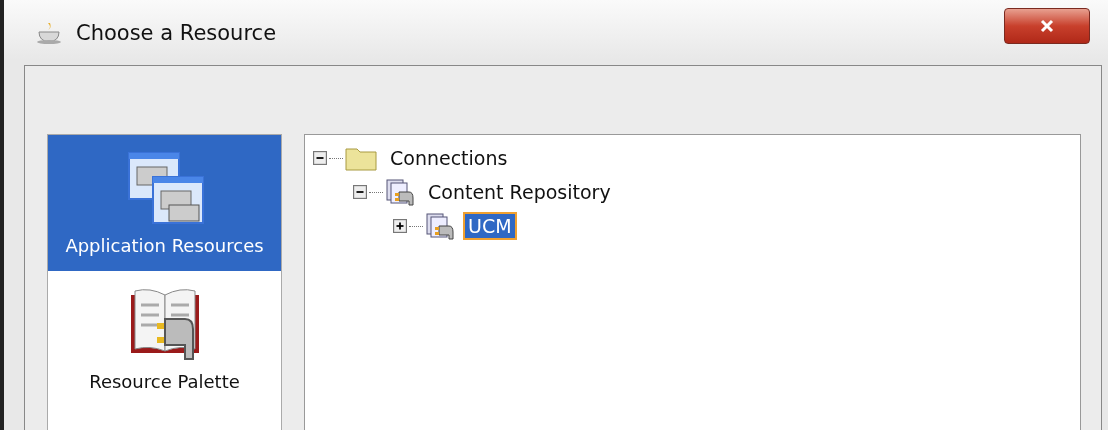 This screenshot has width=1108, height=430. What do you see at coordinates (164, 203) in the screenshot?
I see `sidebar-item: Application Resources` at bounding box center [164, 203].